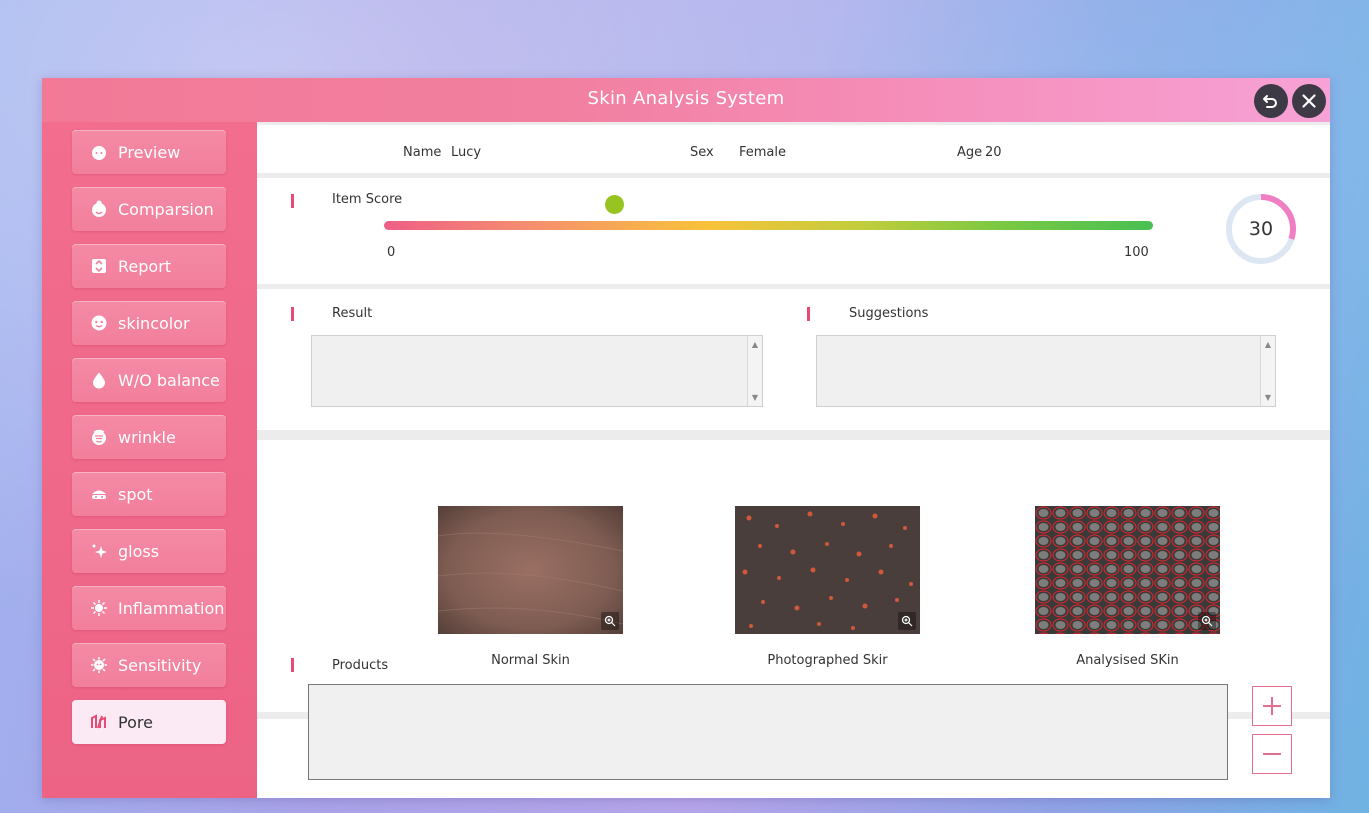 Image resolution: width=1369 pixels, height=813 pixels. What do you see at coordinates (466, 152) in the screenshot?
I see `name-value: Lucy` at bounding box center [466, 152].